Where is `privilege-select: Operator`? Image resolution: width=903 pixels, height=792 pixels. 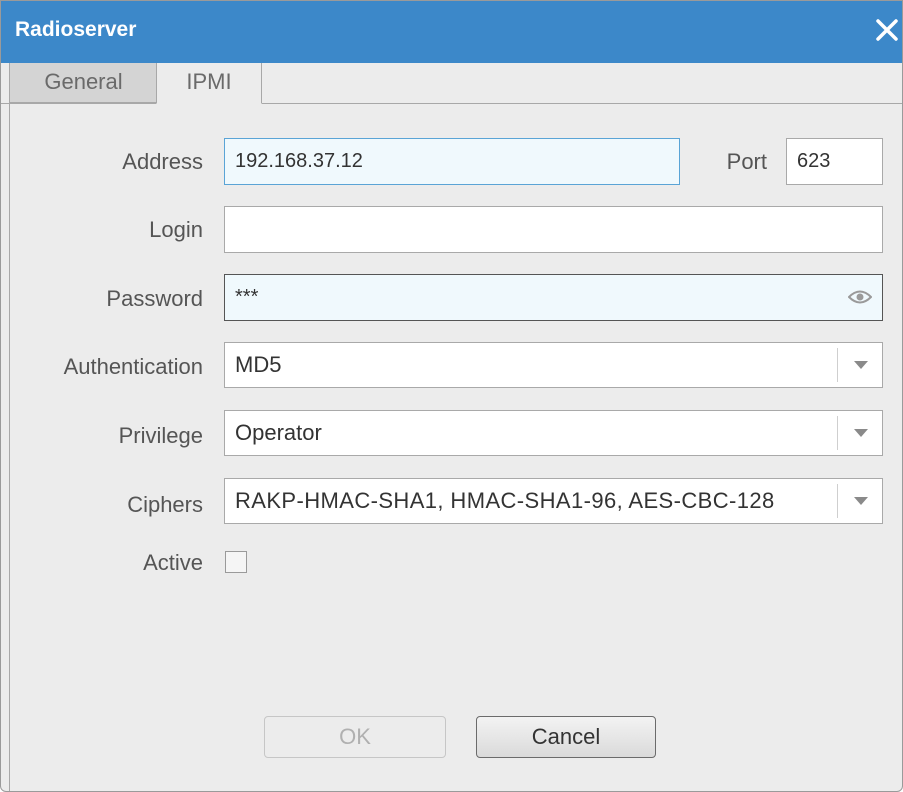 privilege-select: Operator is located at coordinates (553, 433).